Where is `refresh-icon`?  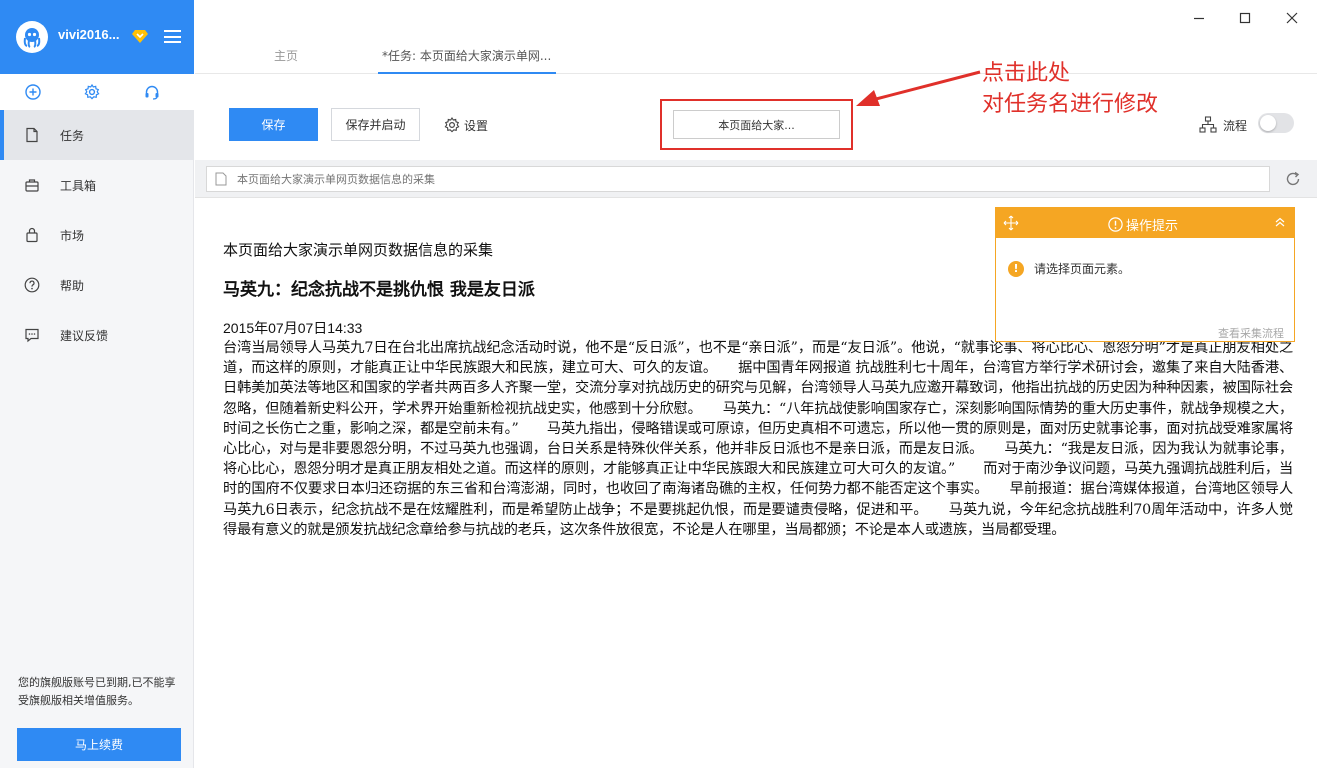 refresh-icon is located at coordinates (1293, 179).